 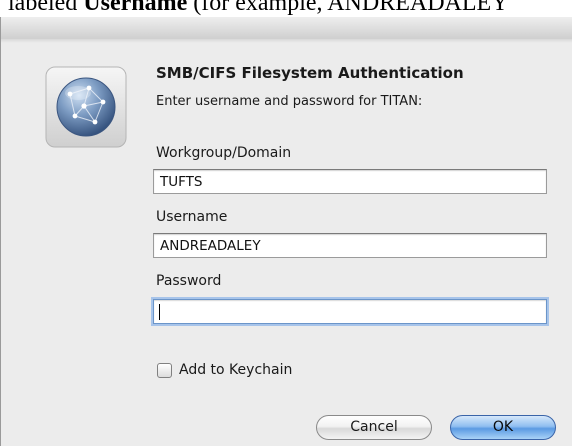 What do you see at coordinates (374, 427) in the screenshot?
I see `cancel-button: Cancel` at bounding box center [374, 427].